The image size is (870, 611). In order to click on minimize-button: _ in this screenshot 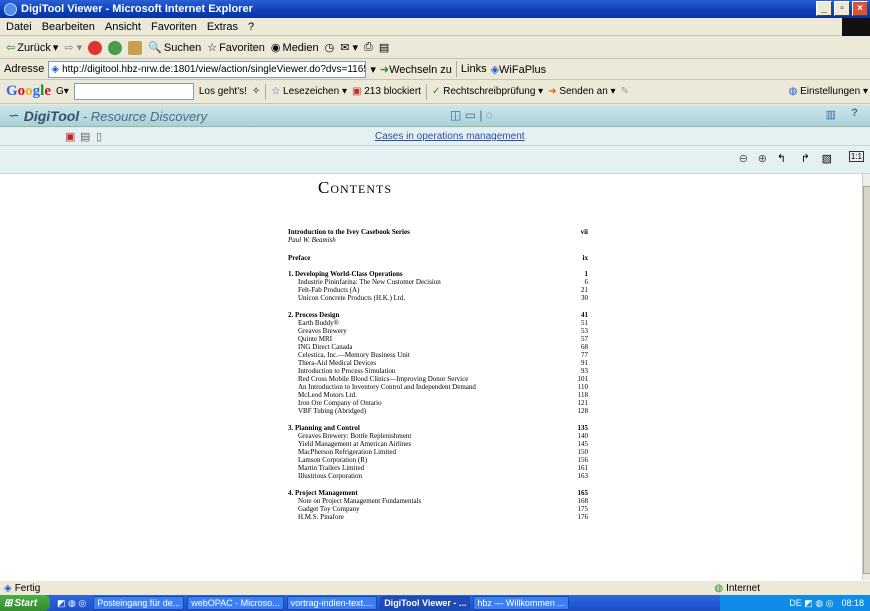, I will do `click(824, 8)`.